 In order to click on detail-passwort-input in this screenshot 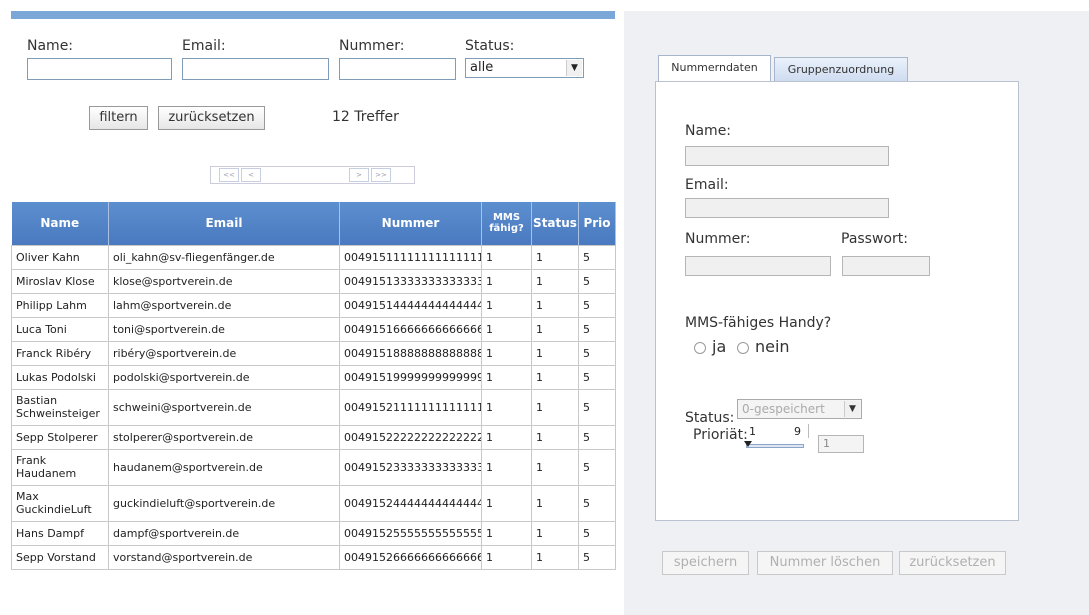, I will do `click(886, 266)`.